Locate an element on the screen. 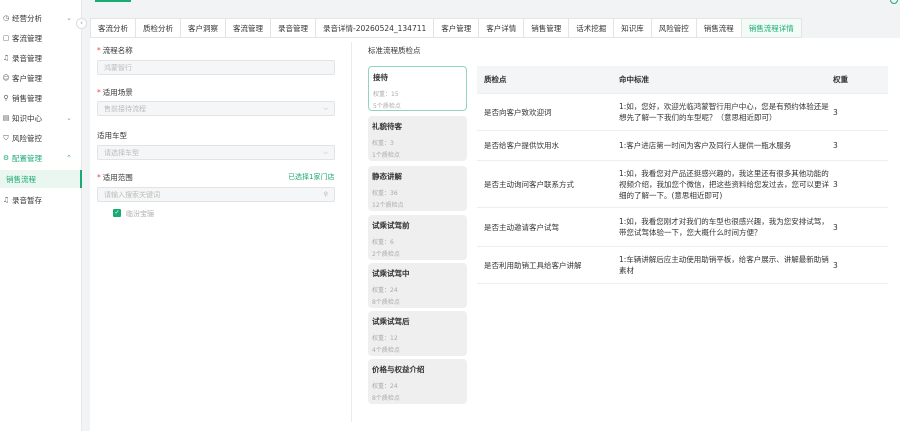  book-icon: ▤ is located at coordinates (6, 118).